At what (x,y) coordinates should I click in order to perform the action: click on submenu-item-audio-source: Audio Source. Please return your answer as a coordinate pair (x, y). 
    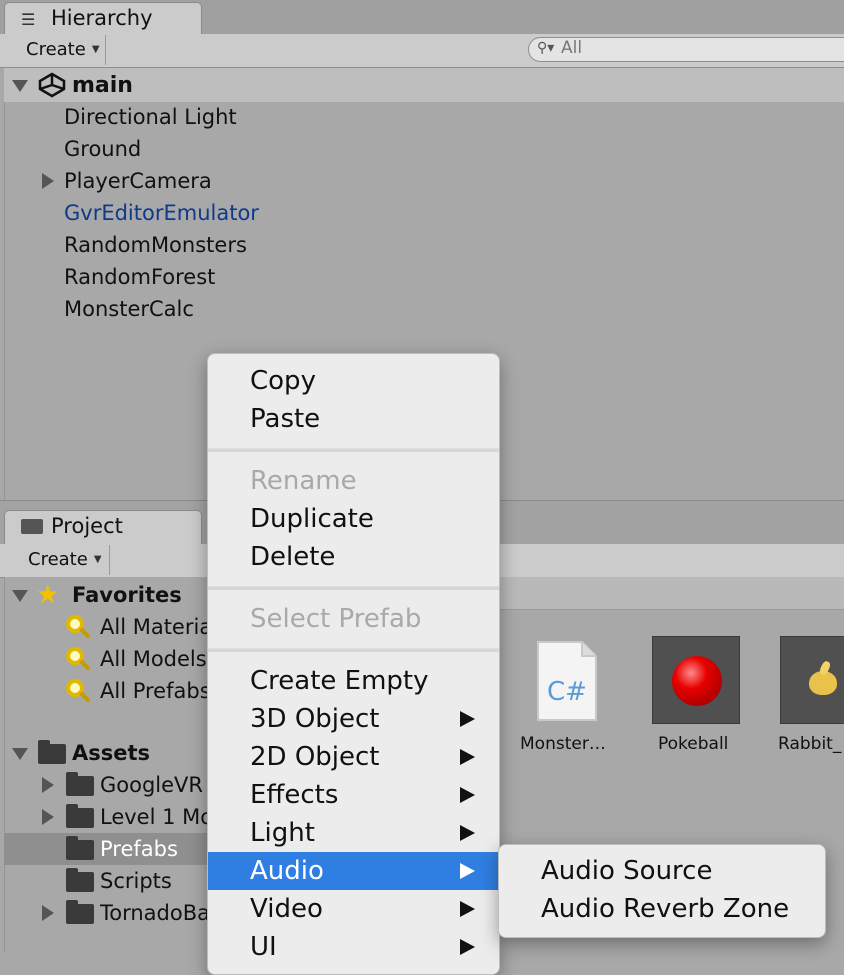
    Looking at the image, I should click on (662, 871).